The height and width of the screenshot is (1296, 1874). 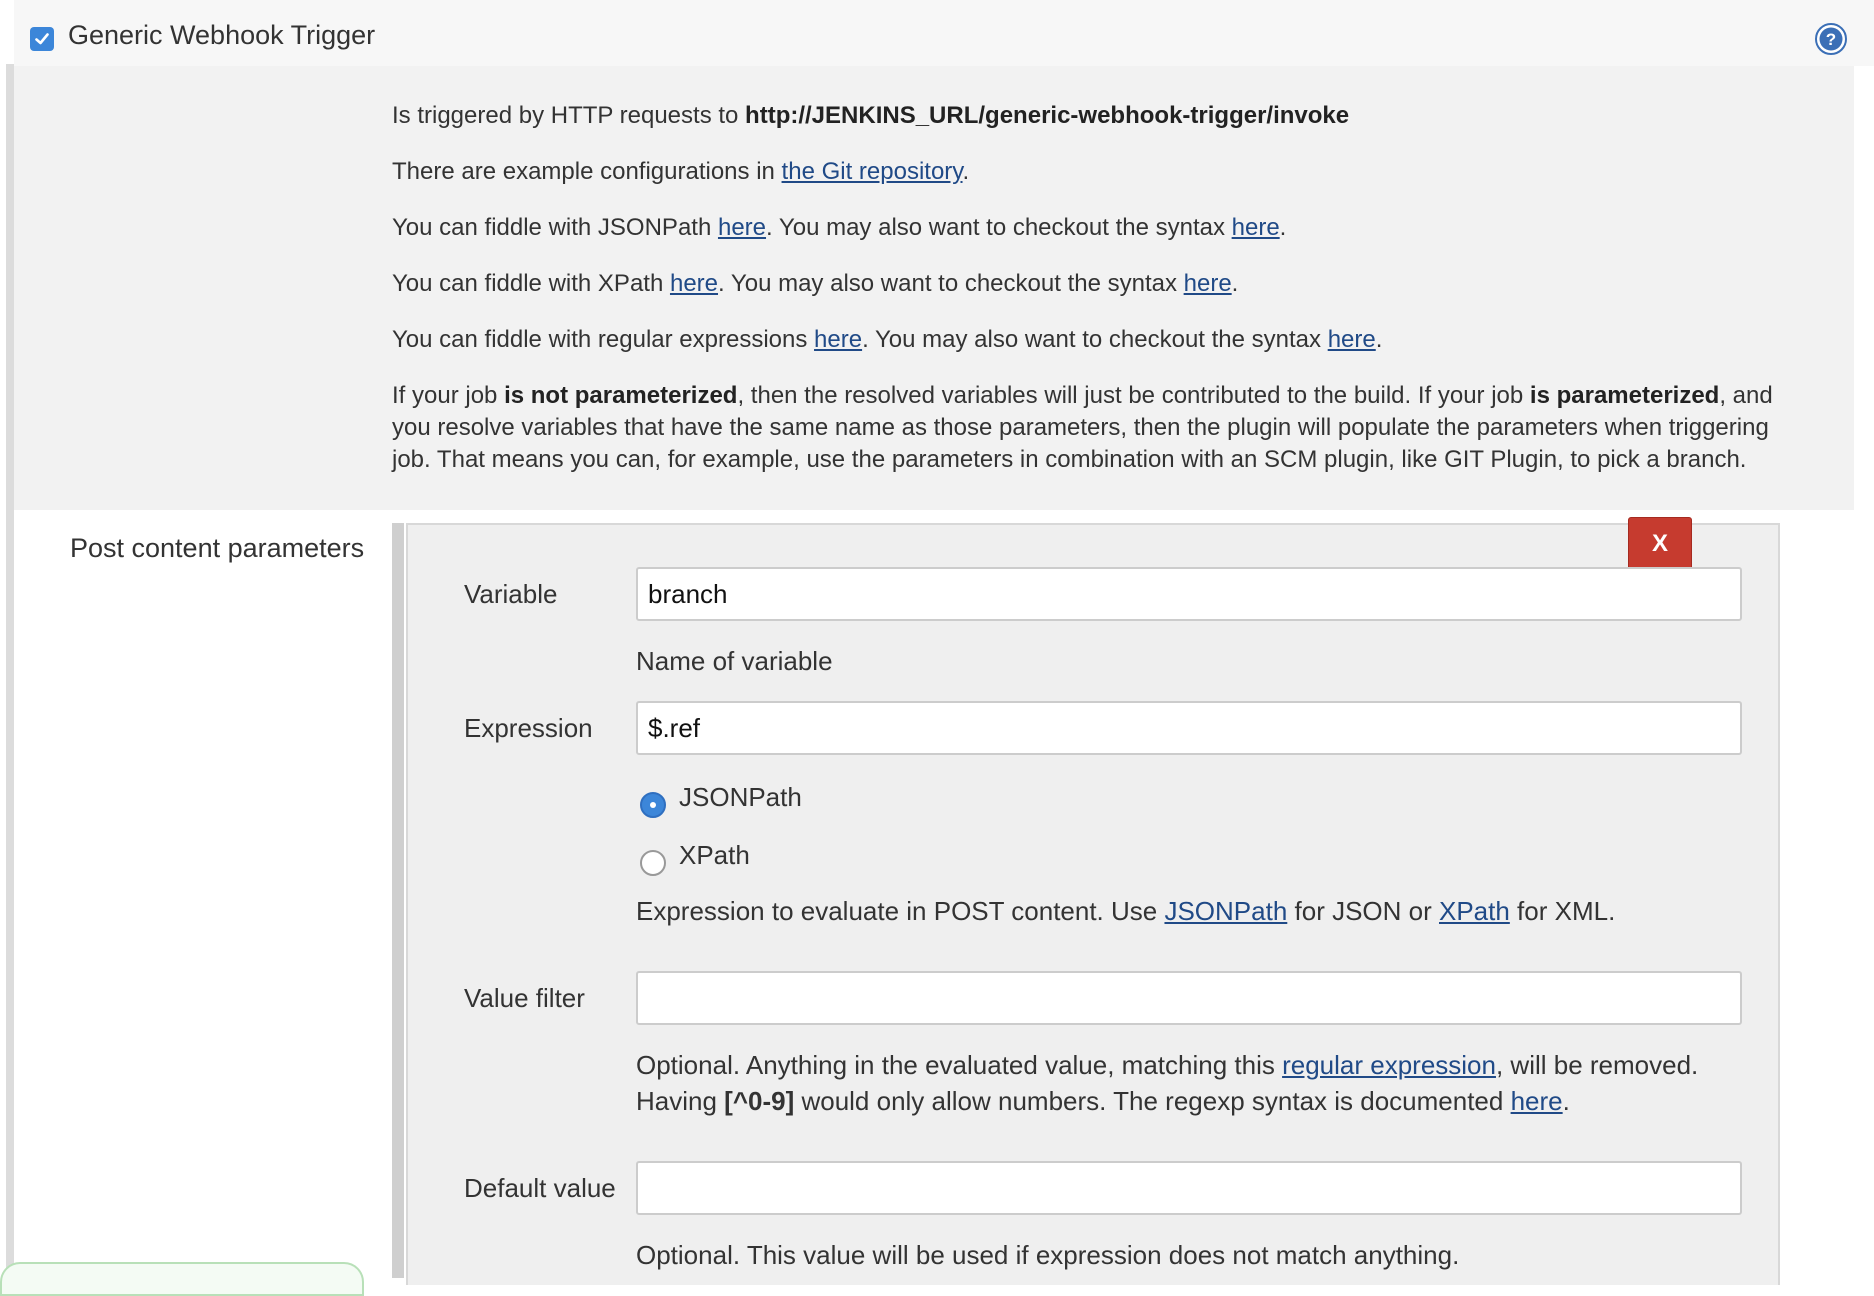 I want to click on regex-fiddle-prefix: You can fiddle with regular expressions, so click(x=603, y=339).